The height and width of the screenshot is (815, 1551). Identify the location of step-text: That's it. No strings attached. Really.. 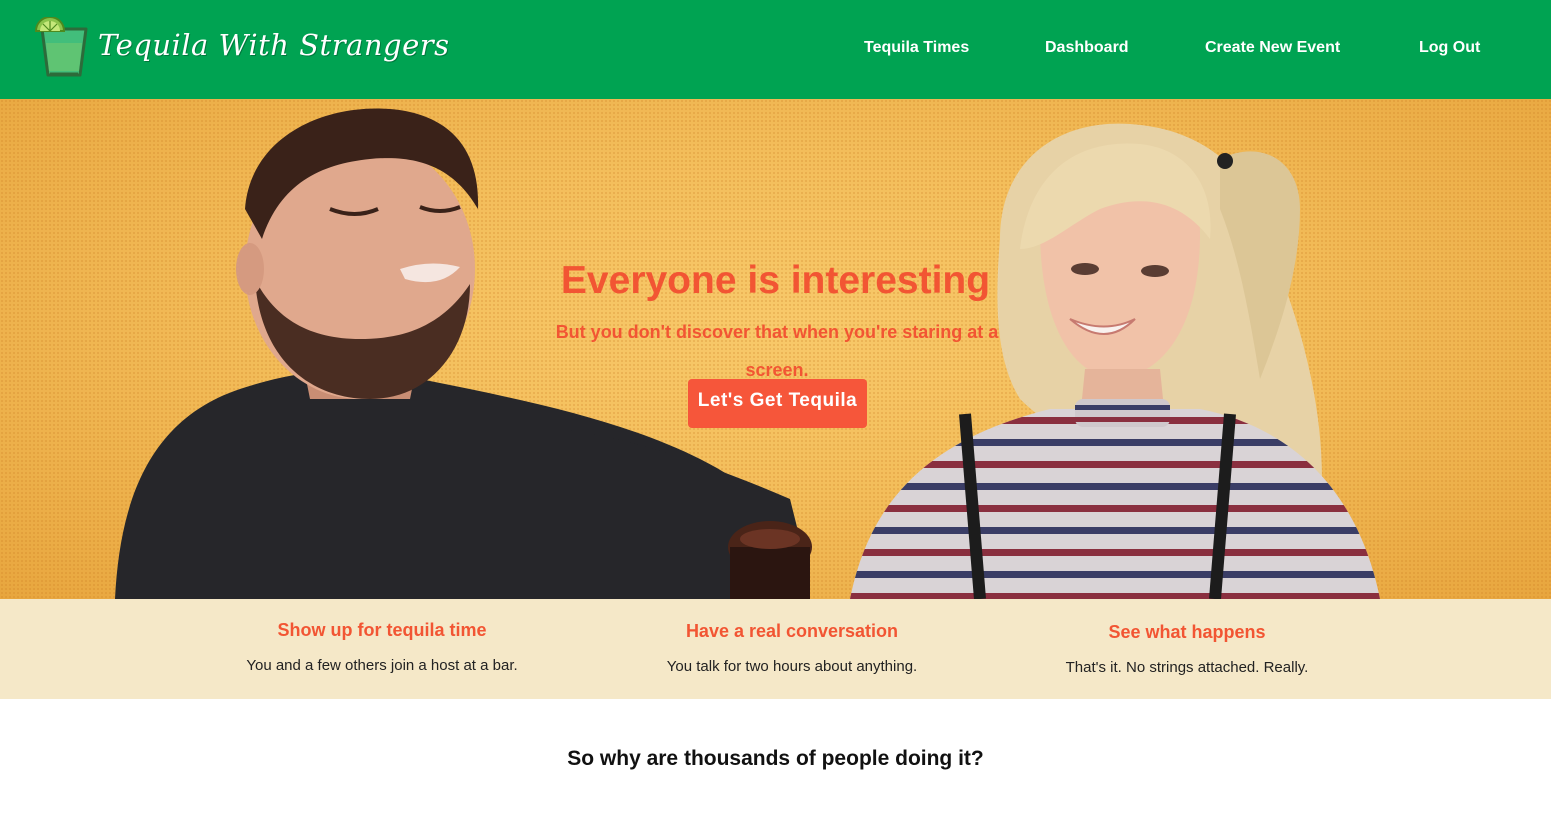
(1187, 667).